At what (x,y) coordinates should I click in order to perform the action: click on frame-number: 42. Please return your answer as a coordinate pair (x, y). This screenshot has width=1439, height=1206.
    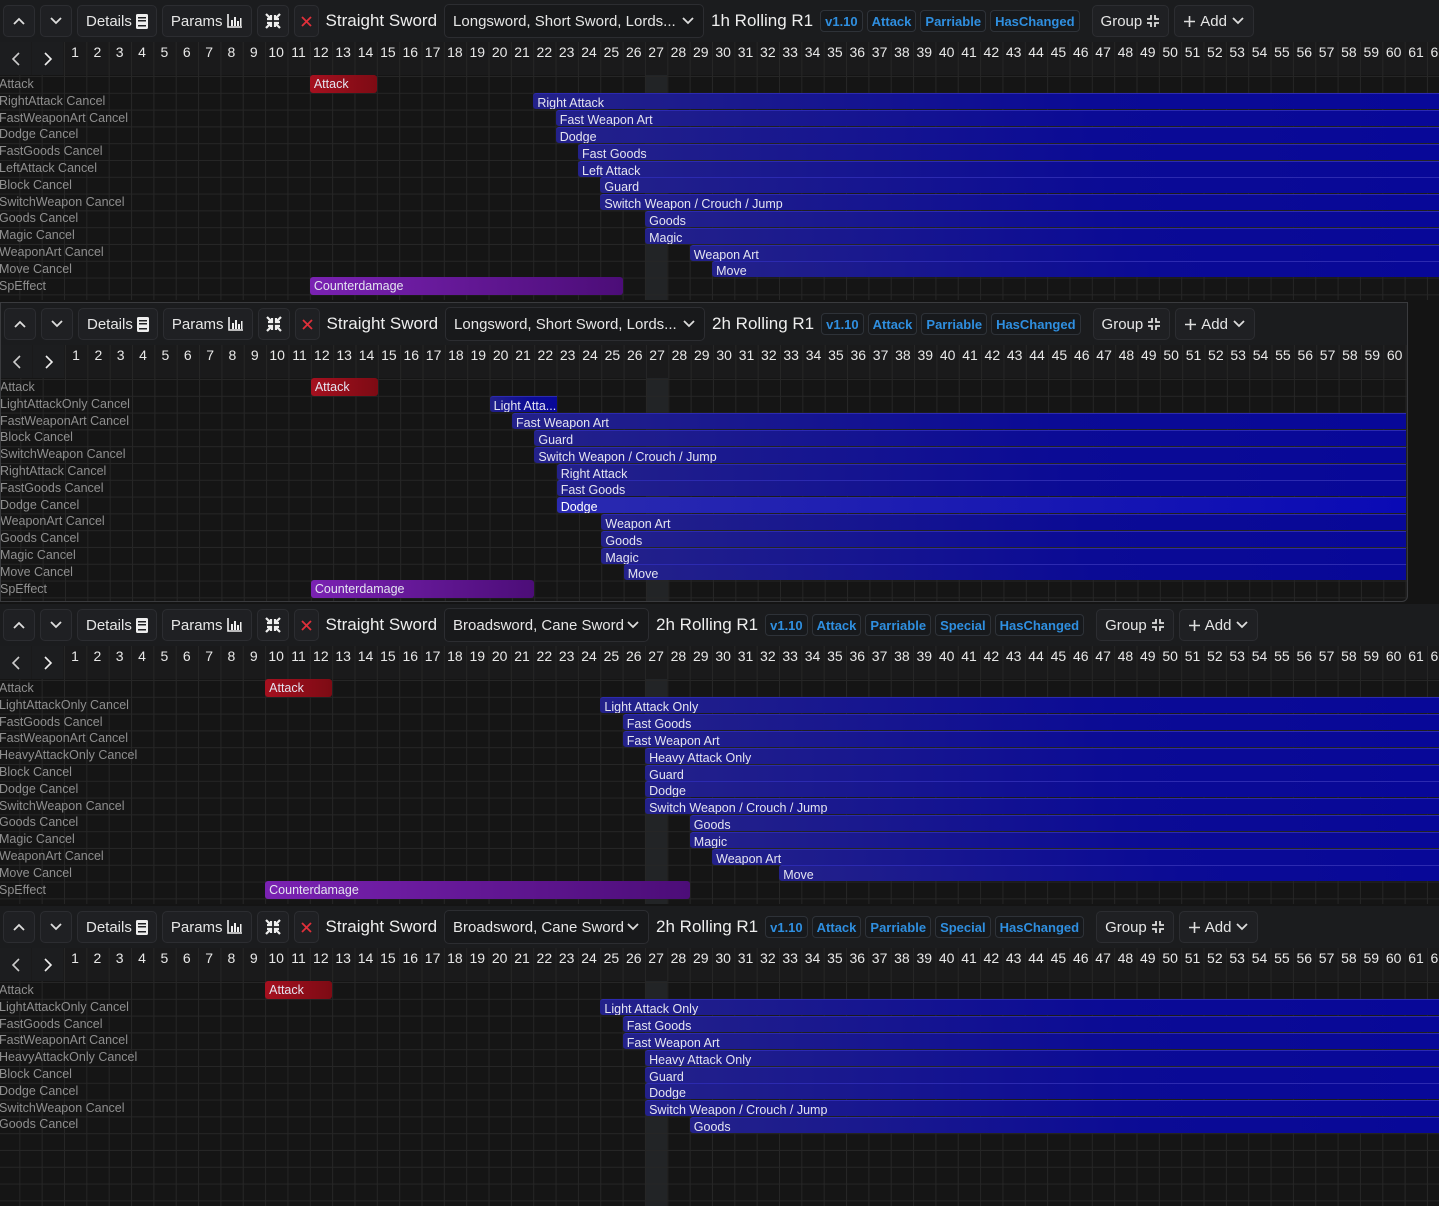
    Looking at the image, I should click on (992, 355).